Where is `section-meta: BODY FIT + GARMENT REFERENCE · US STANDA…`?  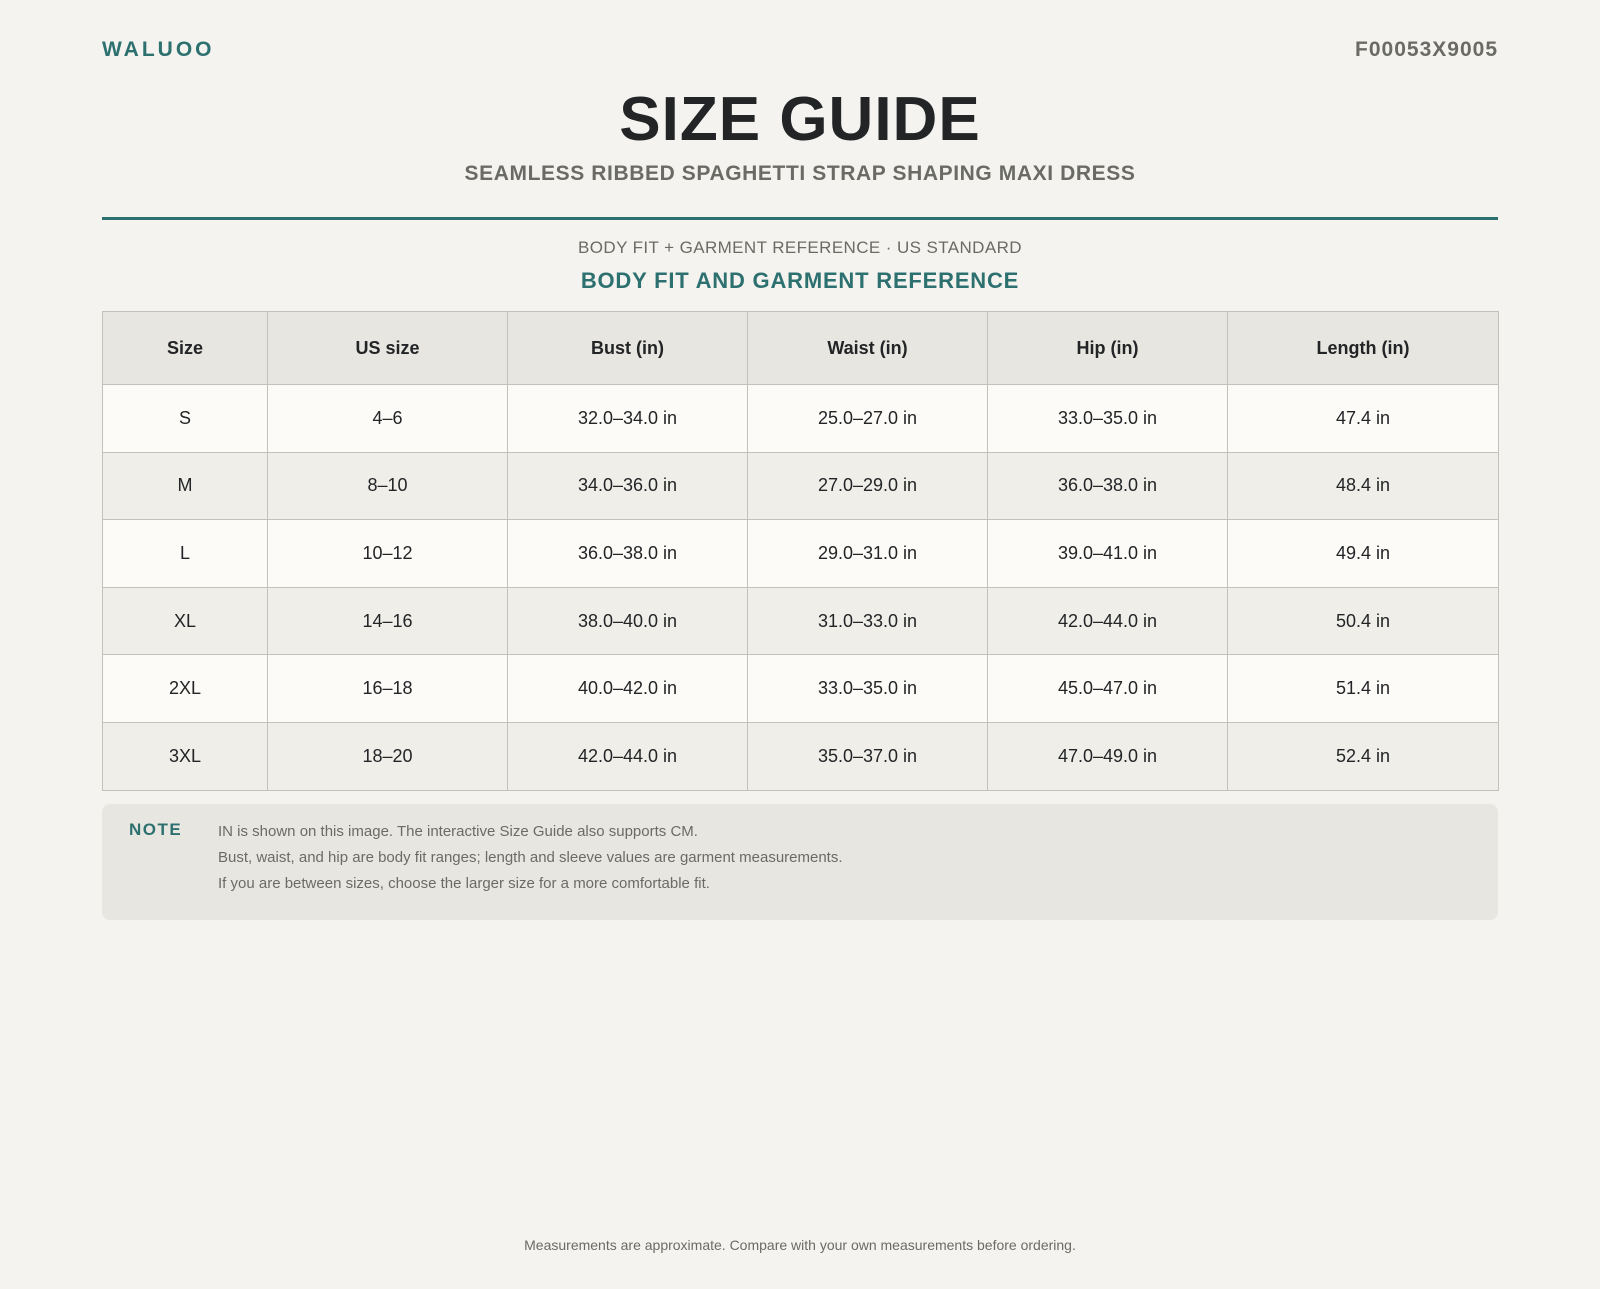 section-meta: BODY FIT + GARMENT REFERENCE · US STANDA… is located at coordinates (800, 247).